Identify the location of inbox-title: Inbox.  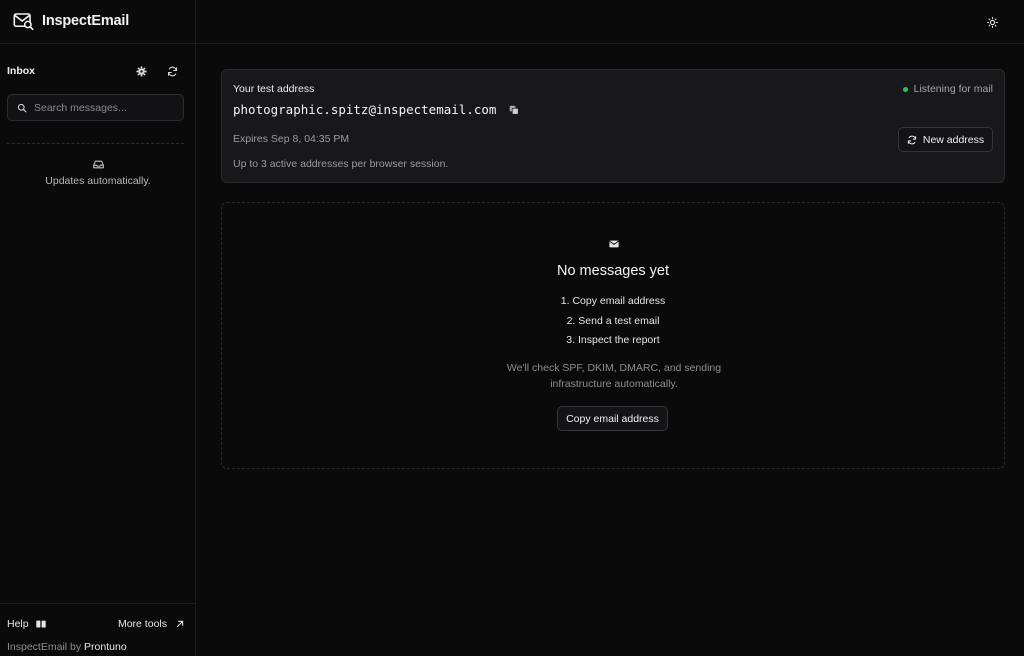
(21, 71).